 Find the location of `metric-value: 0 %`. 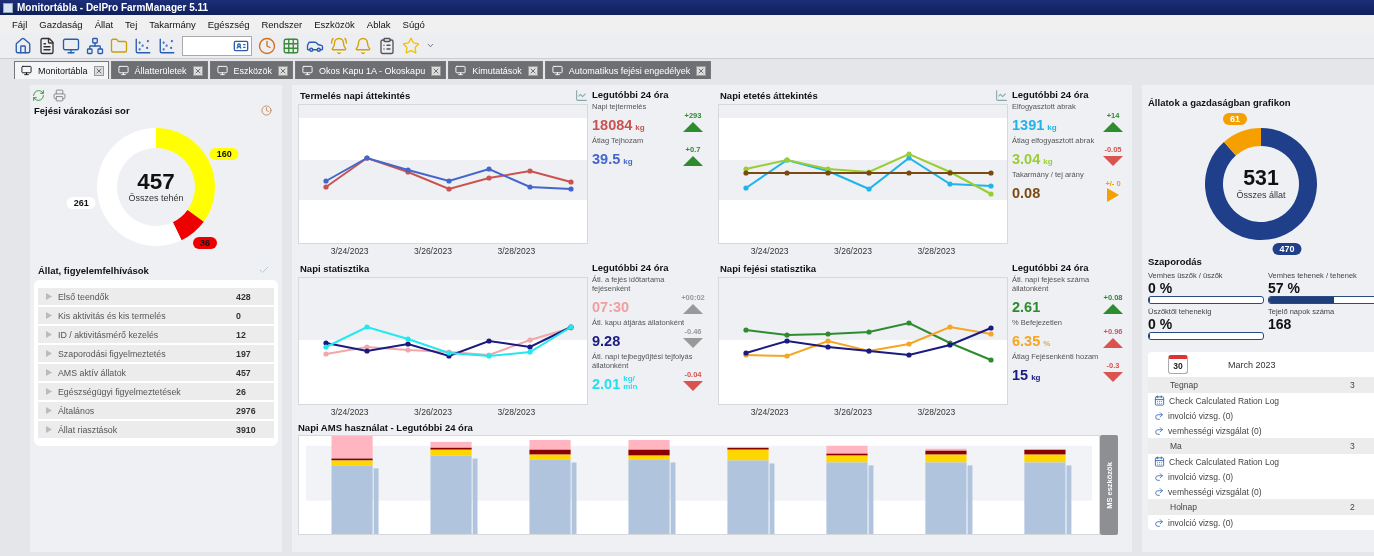

metric-value: 0 % is located at coordinates (1161, 324).